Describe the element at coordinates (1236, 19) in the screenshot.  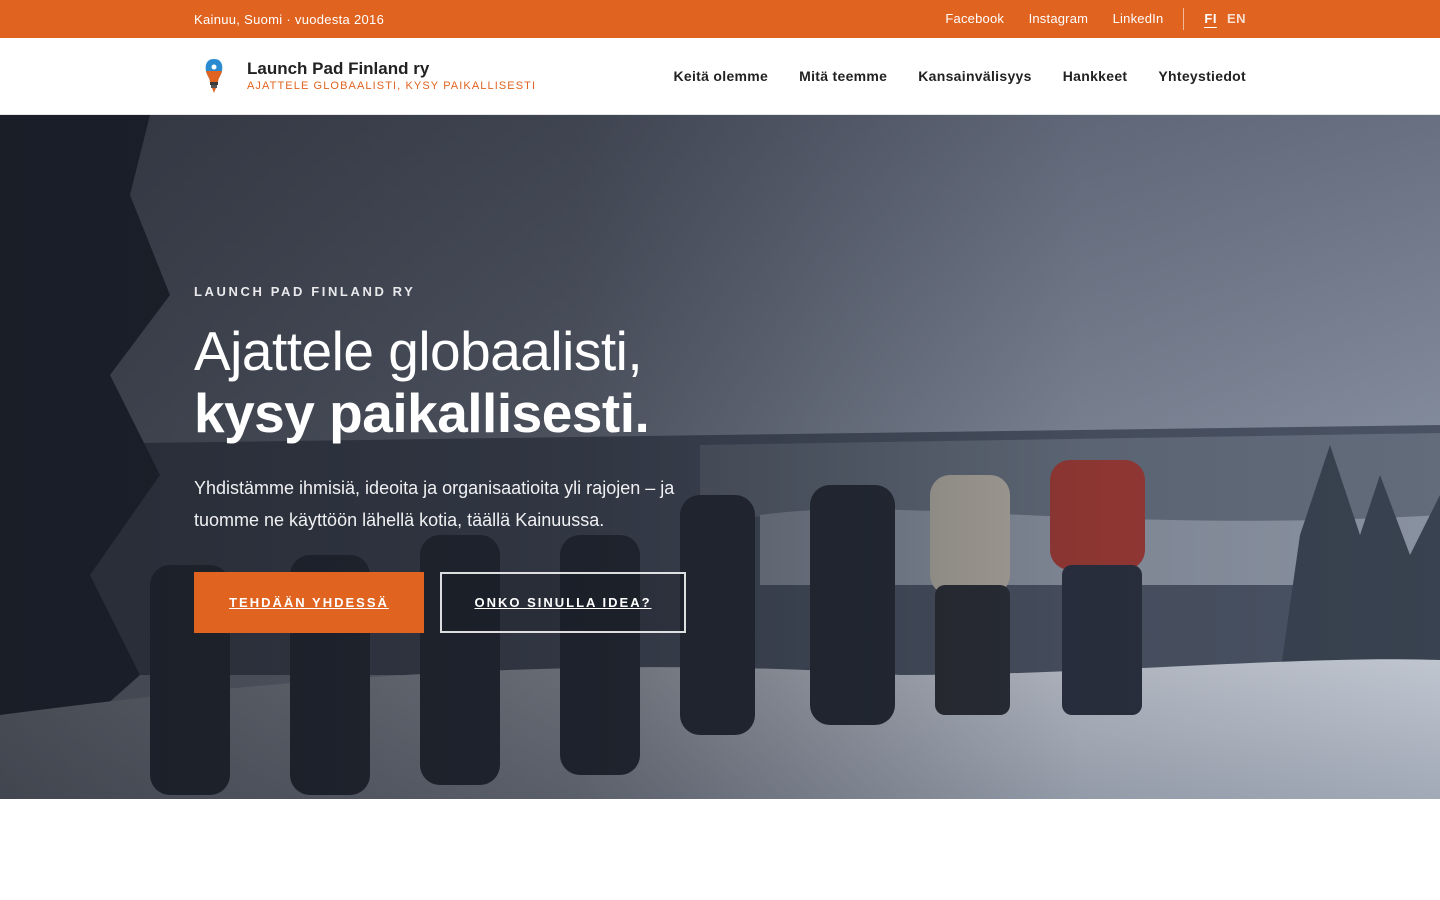
I see `lang-en: EN` at that location.